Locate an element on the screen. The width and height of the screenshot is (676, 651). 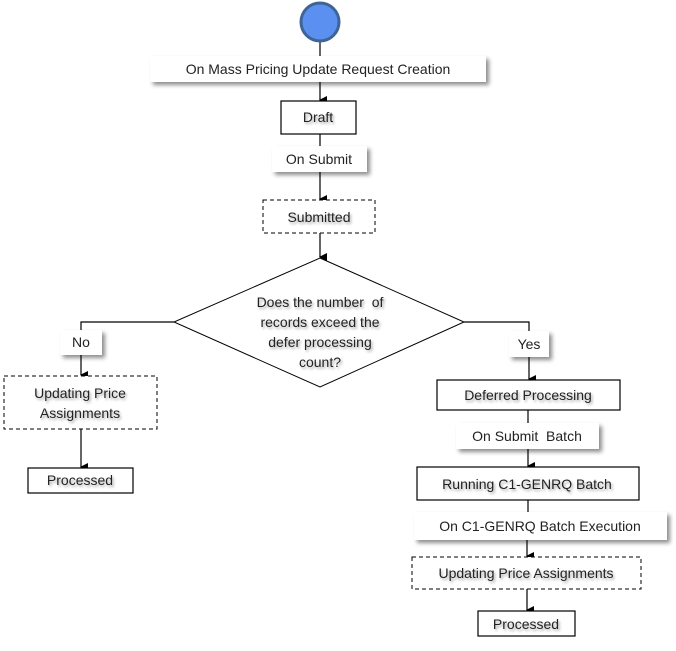
state-submitted-text: Submitted is located at coordinates (318, 217).